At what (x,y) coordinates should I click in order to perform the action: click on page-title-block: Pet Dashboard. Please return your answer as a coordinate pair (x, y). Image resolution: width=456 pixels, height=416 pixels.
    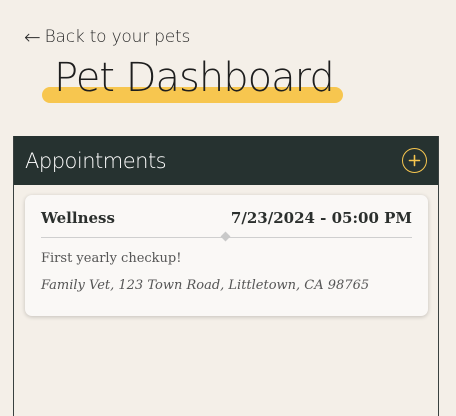
    Looking at the image, I should click on (193, 79).